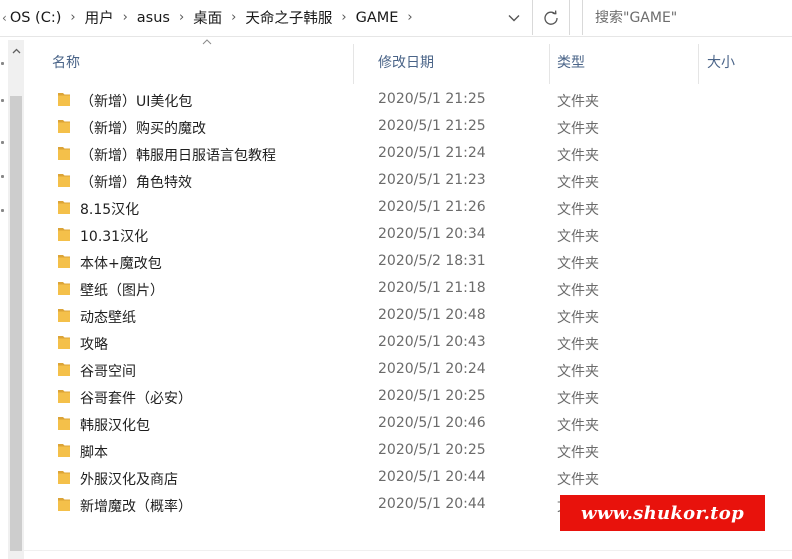  I want to click on file-name: 新增魔改（概率）, so click(136, 507).